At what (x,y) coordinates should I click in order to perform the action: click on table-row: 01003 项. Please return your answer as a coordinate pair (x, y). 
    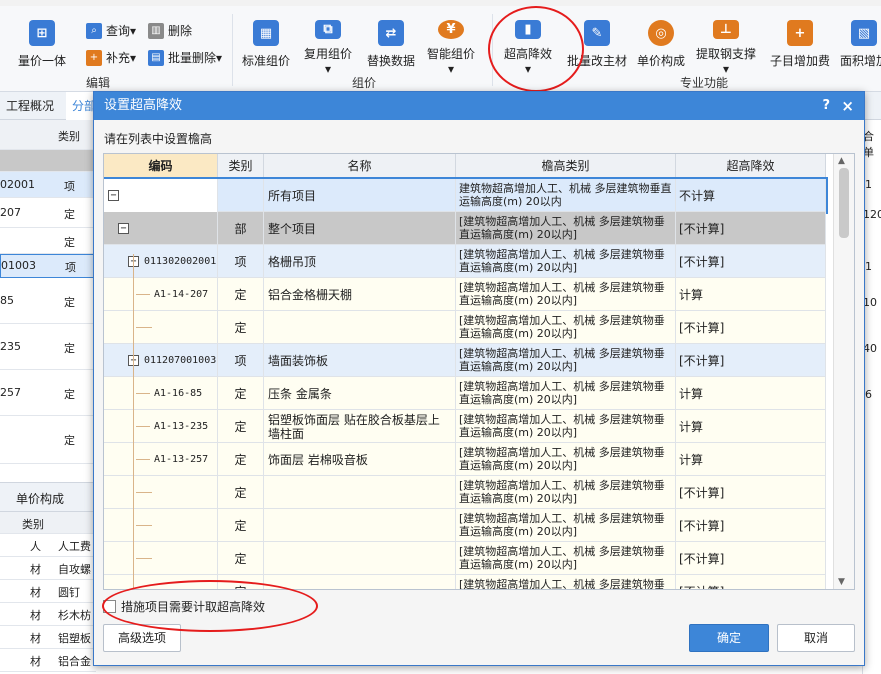
    Looking at the image, I should click on (48, 266).